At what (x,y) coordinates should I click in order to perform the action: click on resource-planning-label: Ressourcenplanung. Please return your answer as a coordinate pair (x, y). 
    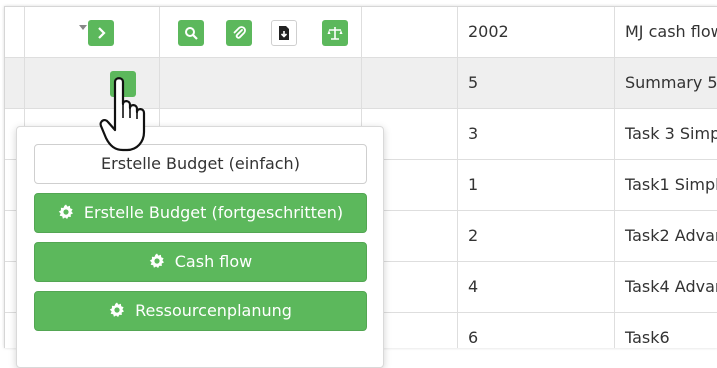
    Looking at the image, I should click on (213, 310).